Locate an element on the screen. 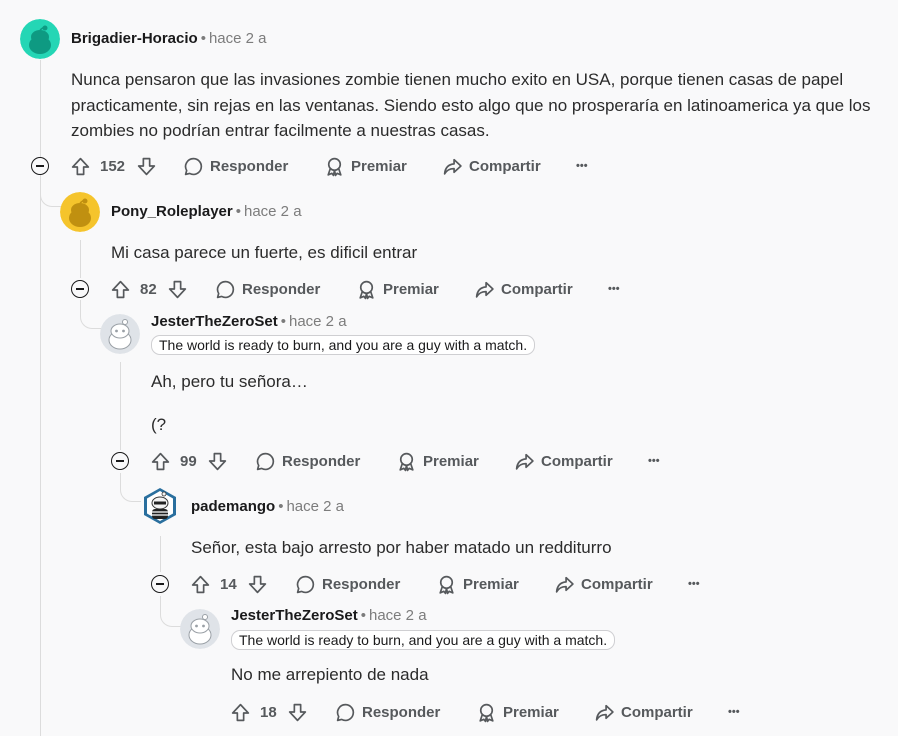  vote-count: 99 is located at coordinates (188, 461).